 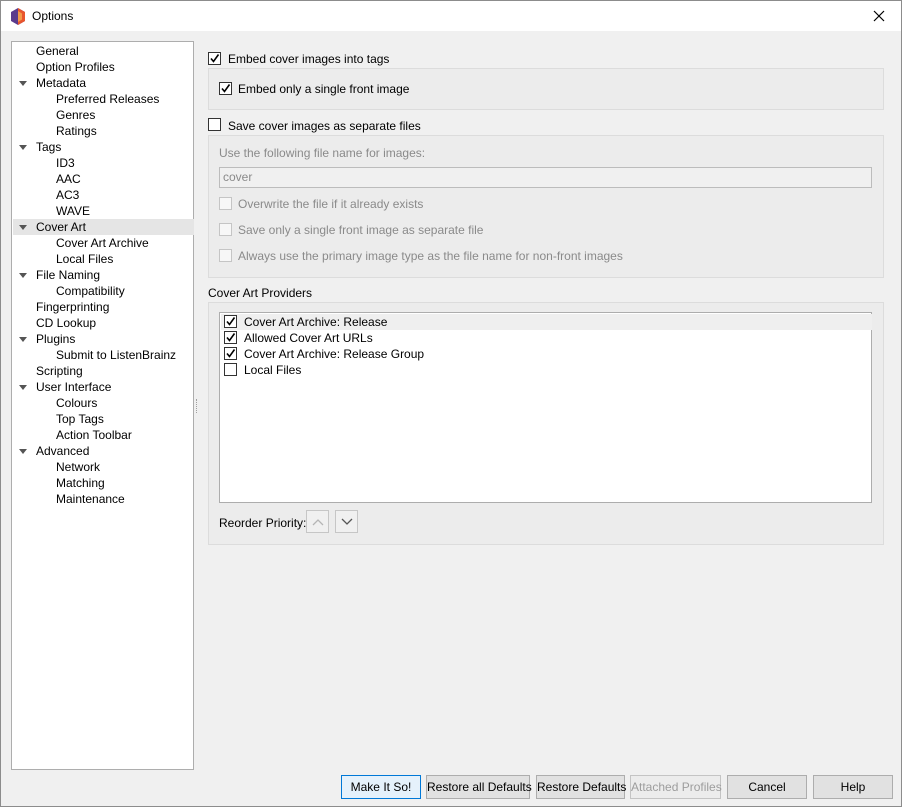 I want to click on provider-label: Allowed Cover Art URLs, so click(x=308, y=338).